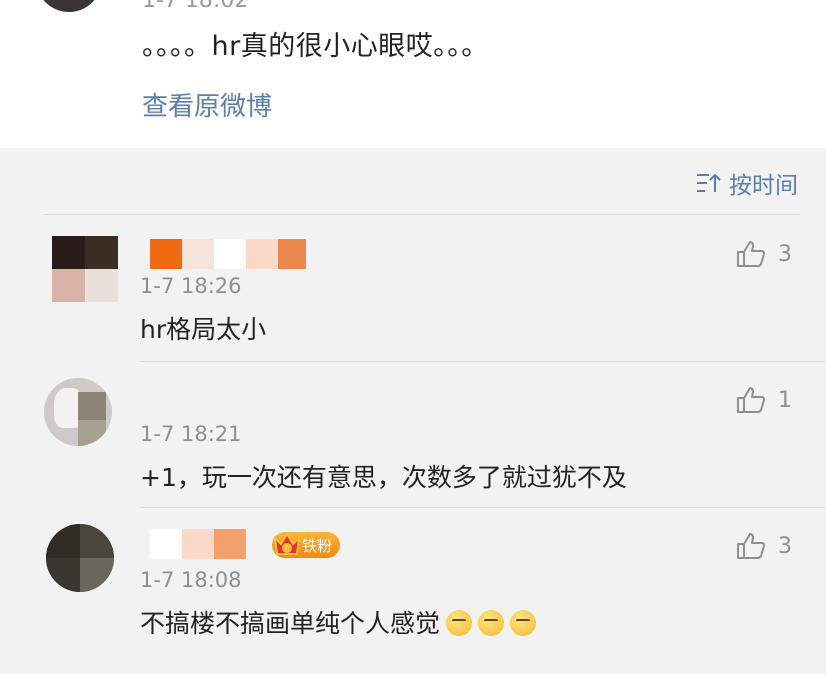 The width and height of the screenshot is (826, 674). I want to click on comment-text-body: 不搞楼不搞画单纯个人感觉, so click(290, 623).